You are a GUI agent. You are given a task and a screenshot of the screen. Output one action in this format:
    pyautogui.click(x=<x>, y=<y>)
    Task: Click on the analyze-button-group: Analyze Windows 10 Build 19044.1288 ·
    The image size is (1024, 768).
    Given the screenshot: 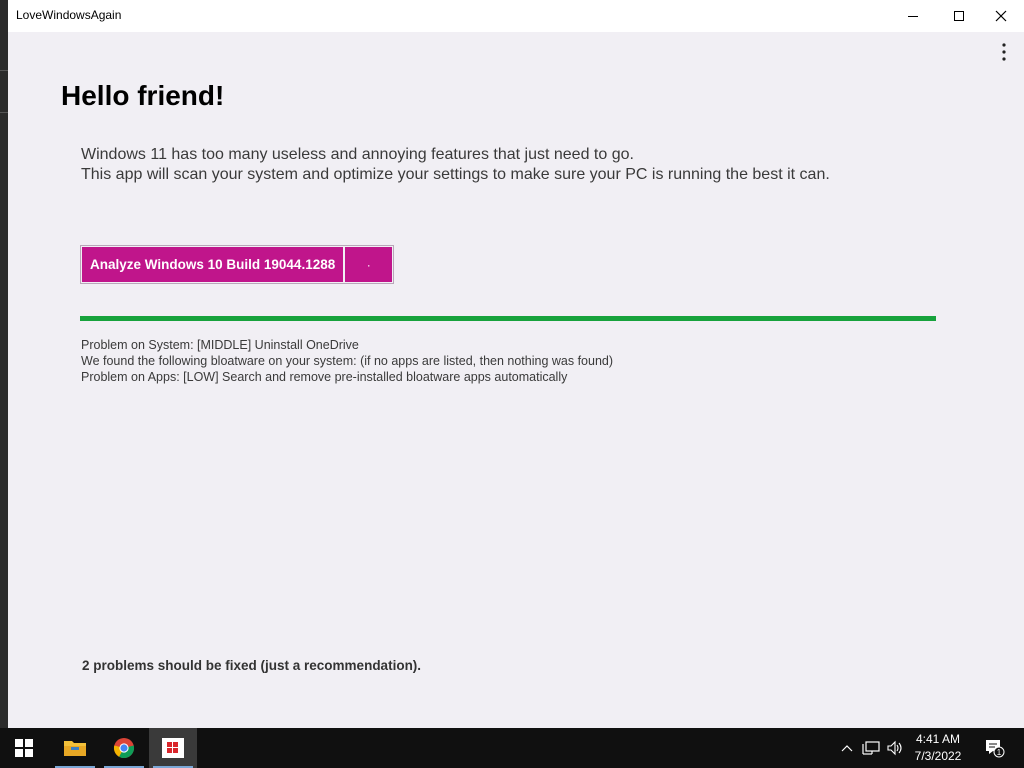 What is the action you would take?
    pyautogui.click(x=237, y=264)
    